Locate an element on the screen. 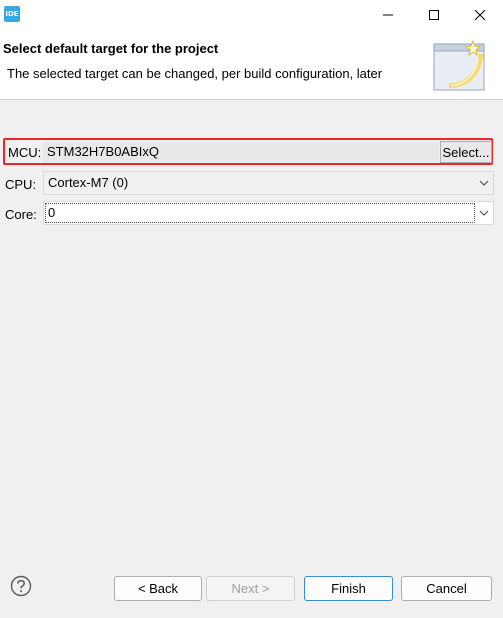 This screenshot has height=618, width=503. minimize-button is located at coordinates (388, 15).